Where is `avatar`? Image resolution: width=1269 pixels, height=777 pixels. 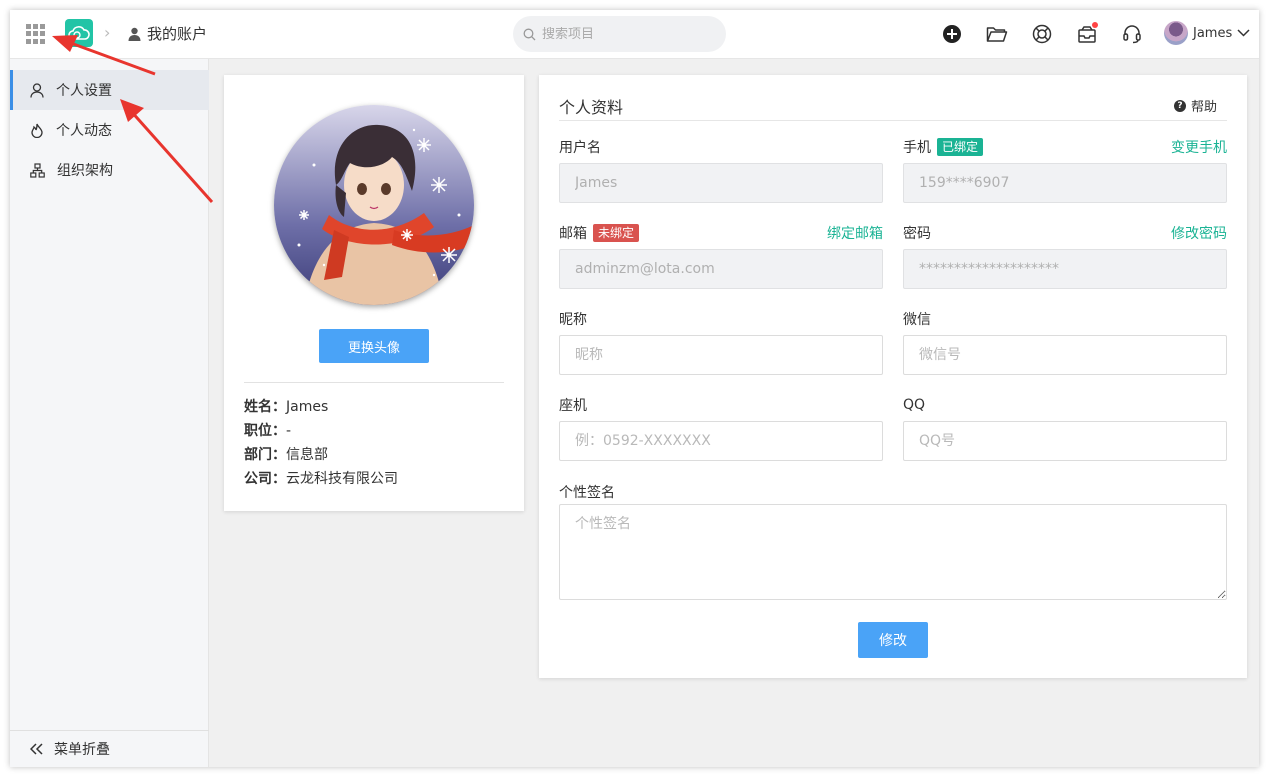 avatar is located at coordinates (1176, 33).